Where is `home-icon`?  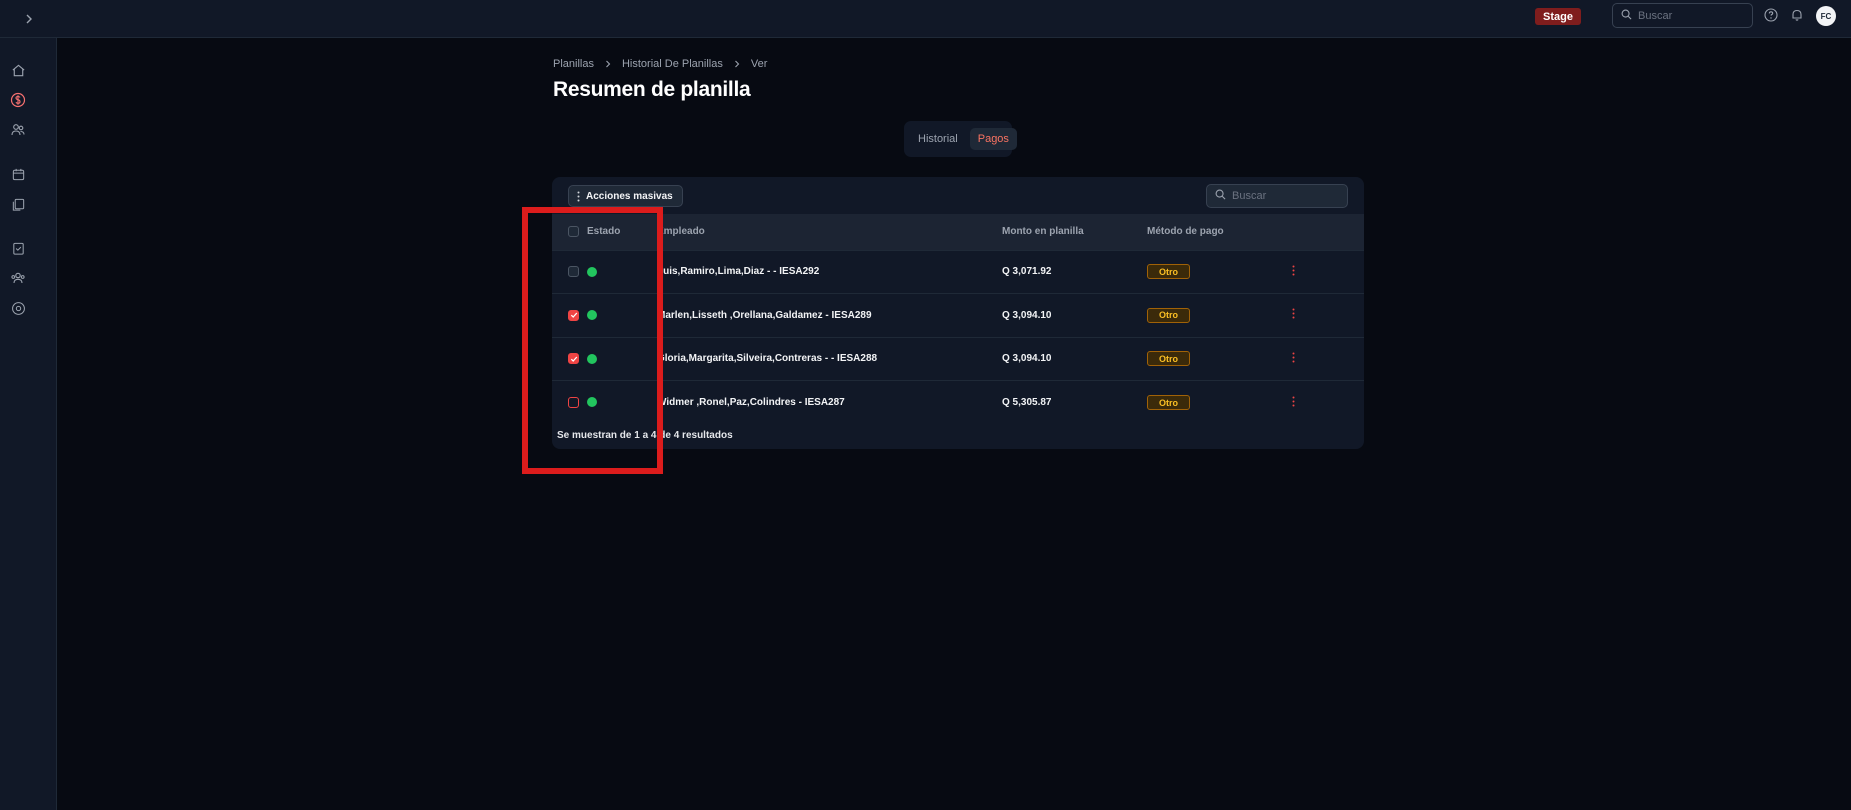
home-icon is located at coordinates (18, 70).